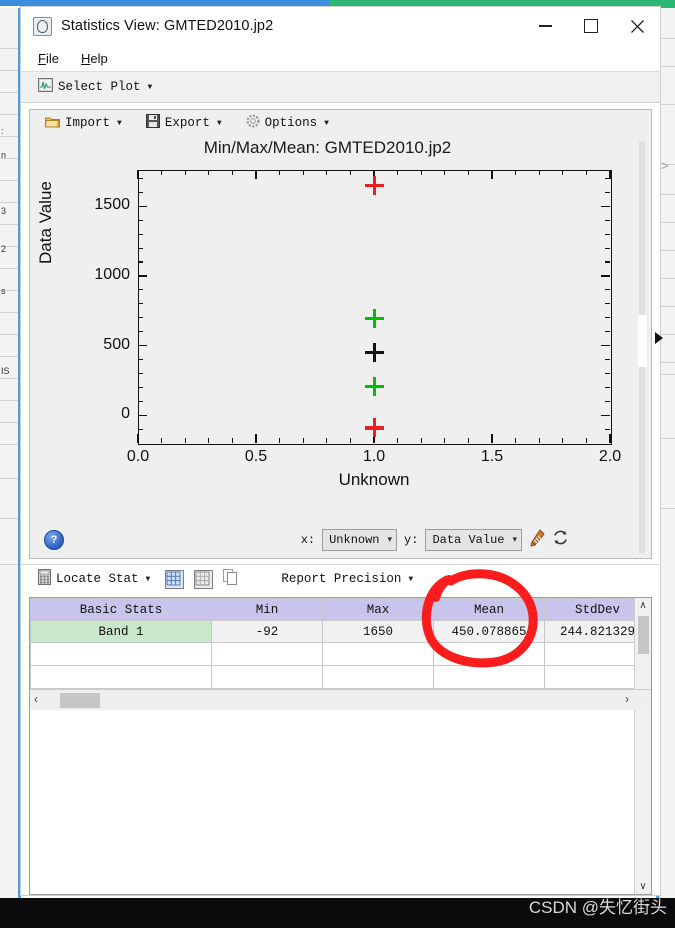  What do you see at coordinates (267, 609) in the screenshot?
I see `table-header-min: Min` at bounding box center [267, 609].